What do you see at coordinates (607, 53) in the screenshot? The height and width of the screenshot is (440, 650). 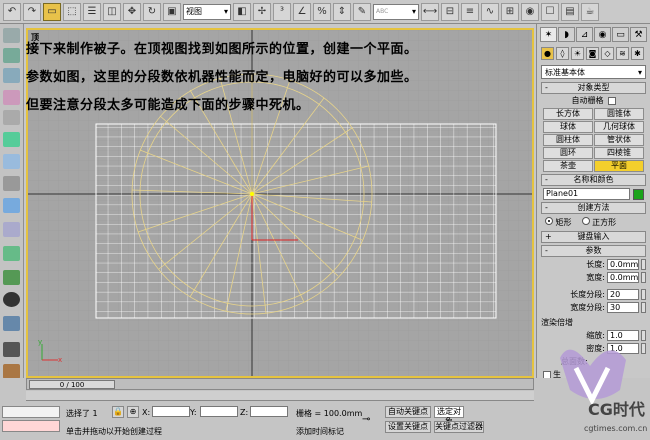 I see `helpers-category-icon: ◇` at bounding box center [607, 53].